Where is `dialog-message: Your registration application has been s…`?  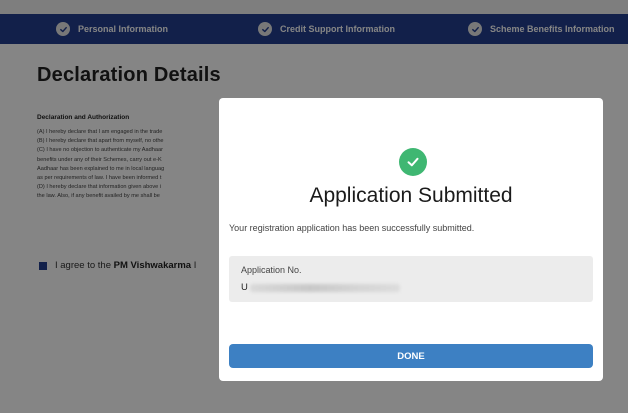 dialog-message: Your registration application has been s… is located at coordinates (352, 228).